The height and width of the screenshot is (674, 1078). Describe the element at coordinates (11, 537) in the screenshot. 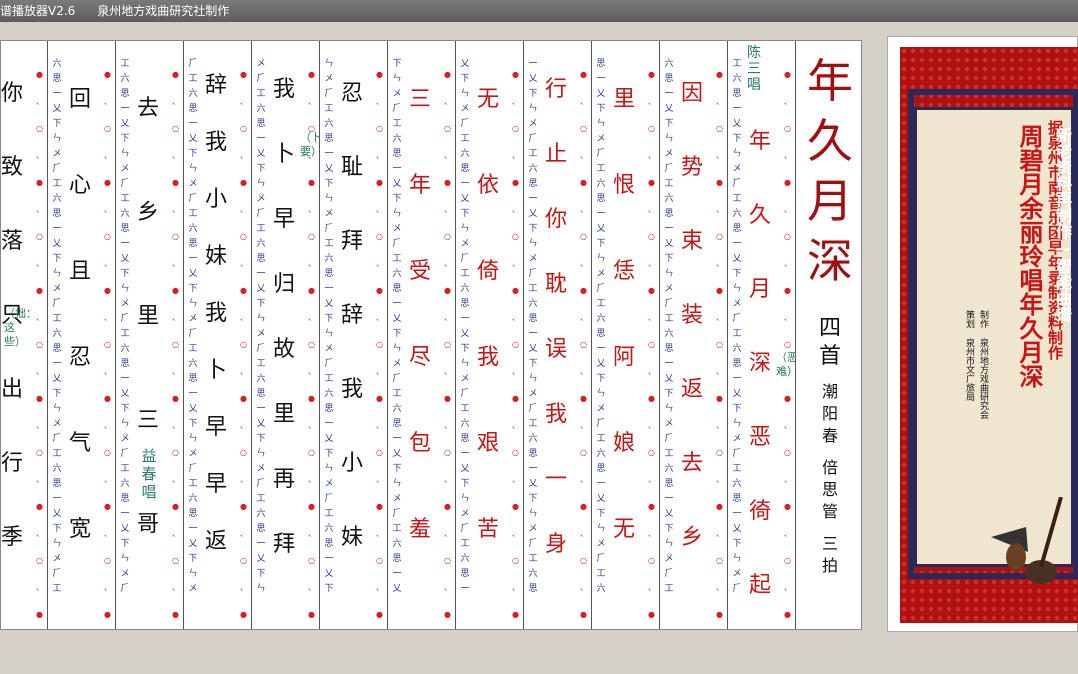

I see `lyric-char: 季` at that location.